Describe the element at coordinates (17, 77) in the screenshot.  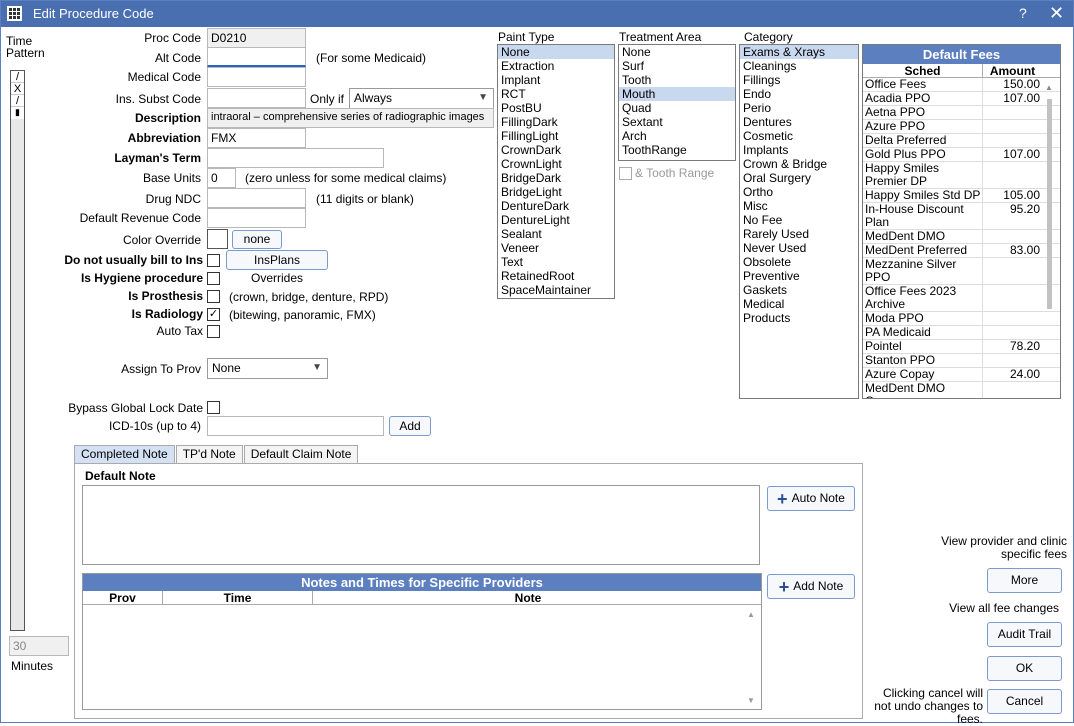
I see `pattern-cell: /` at that location.